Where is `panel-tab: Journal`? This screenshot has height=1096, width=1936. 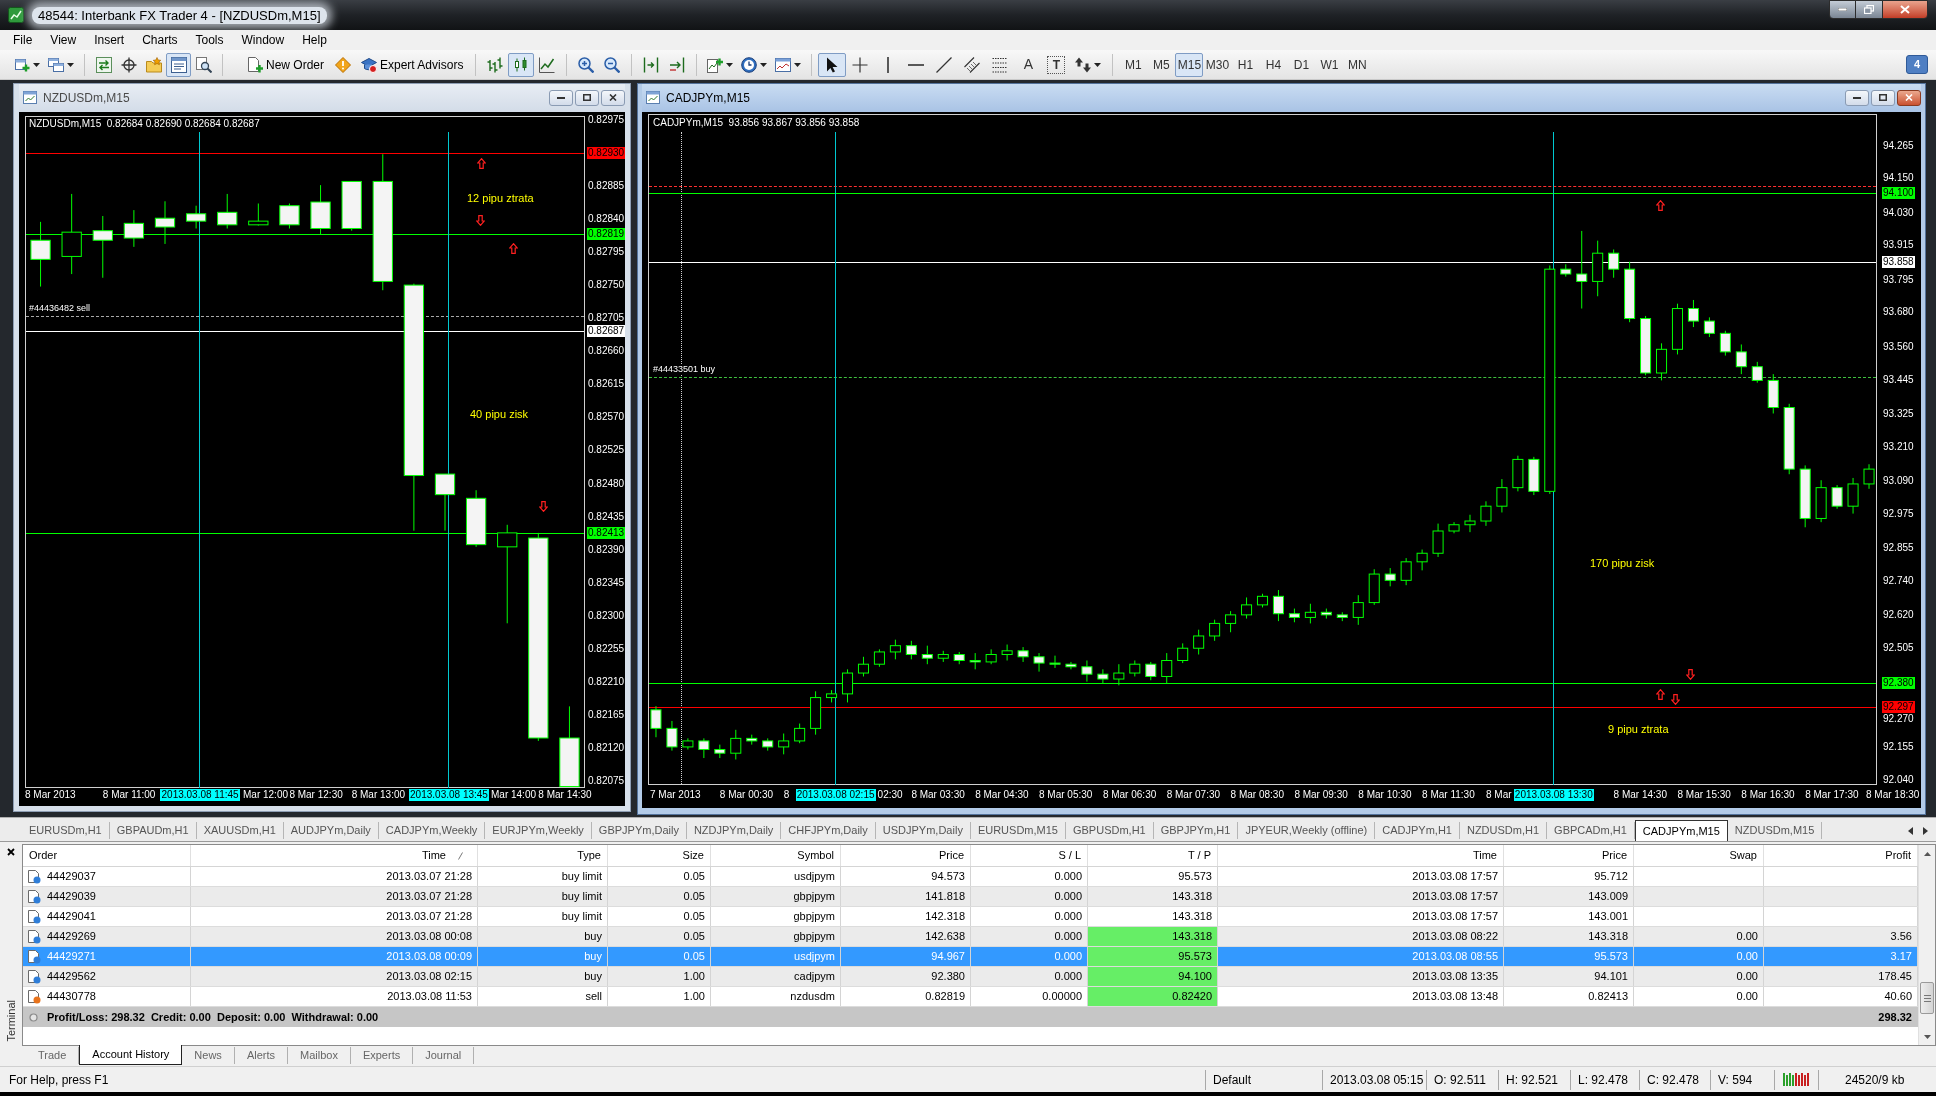 panel-tab: Journal is located at coordinates (444, 1055).